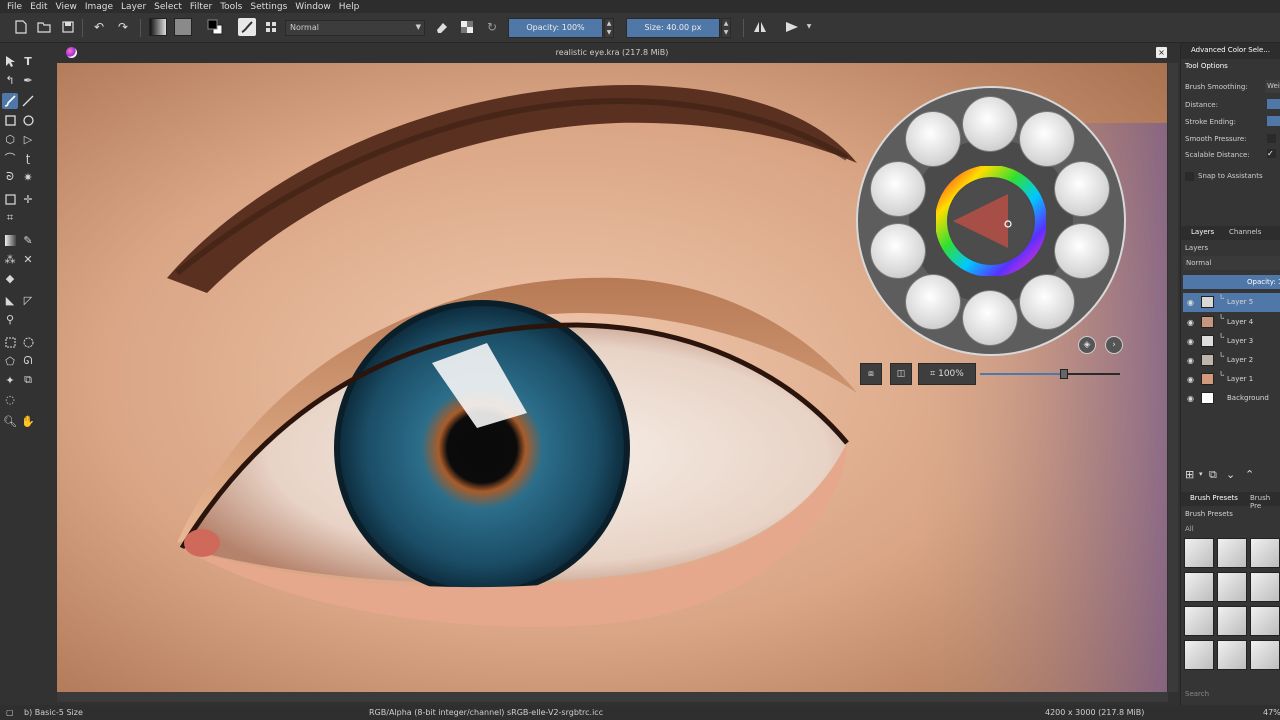 The width and height of the screenshot is (1280, 720). What do you see at coordinates (1271, 138) in the screenshot?
I see `smooth-pressure-checkbox` at bounding box center [1271, 138].